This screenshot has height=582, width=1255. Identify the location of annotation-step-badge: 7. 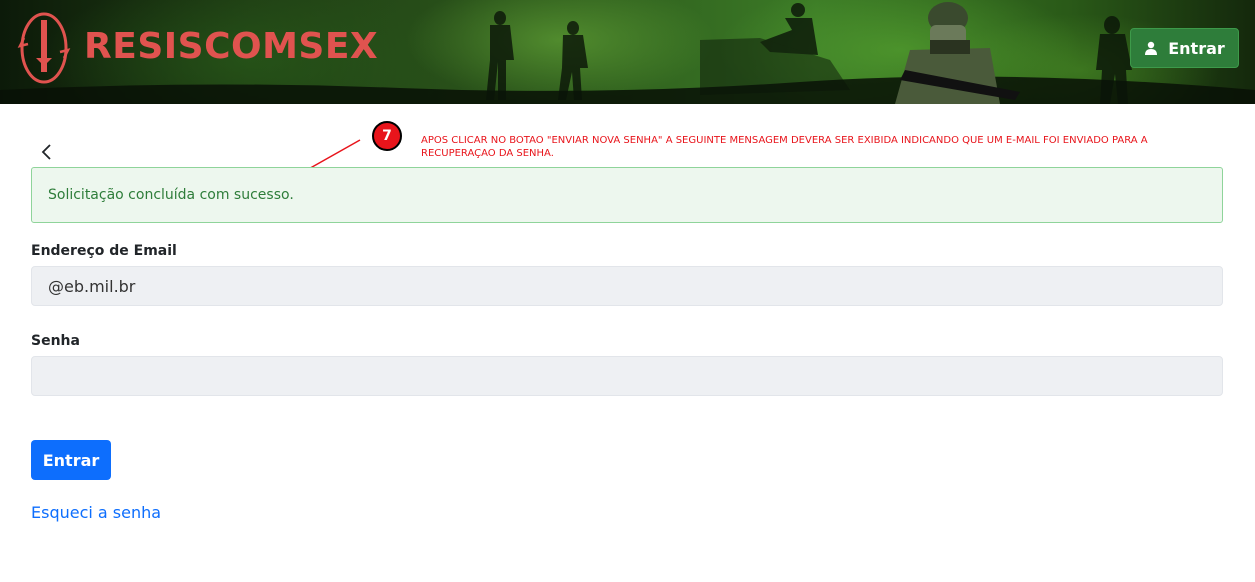
(387, 136).